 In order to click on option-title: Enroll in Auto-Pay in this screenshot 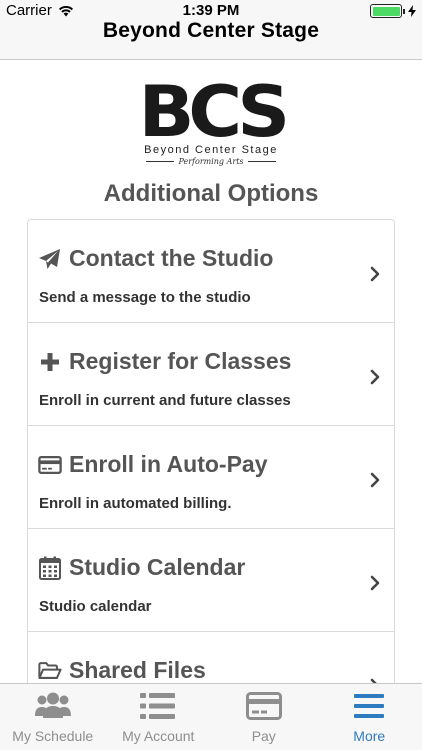, I will do `click(168, 464)`.